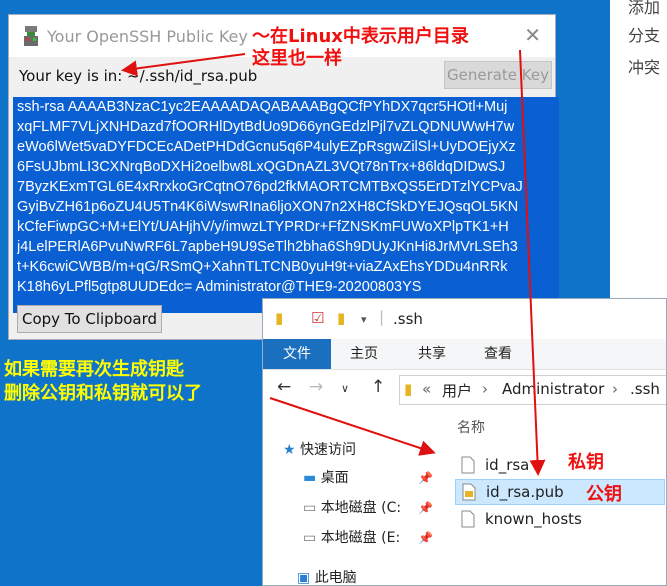 The image size is (667, 586). What do you see at coordinates (498, 75) in the screenshot?
I see `generate-key-button: Generate Key` at bounding box center [498, 75].